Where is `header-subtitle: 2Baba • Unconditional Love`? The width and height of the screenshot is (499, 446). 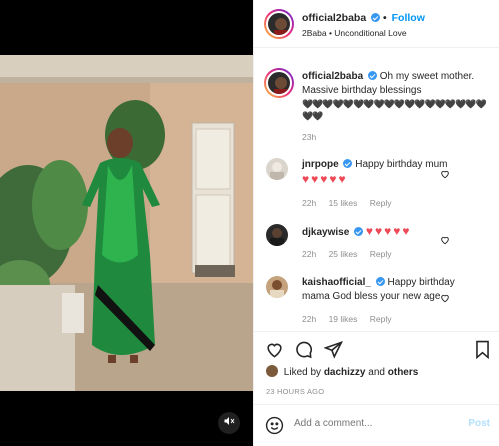 header-subtitle: 2Baba • Unconditional Love is located at coordinates (354, 33).